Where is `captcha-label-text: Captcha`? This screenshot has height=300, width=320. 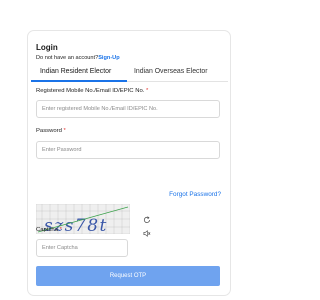
captcha-label-text: Captcha is located at coordinates (47, 230).